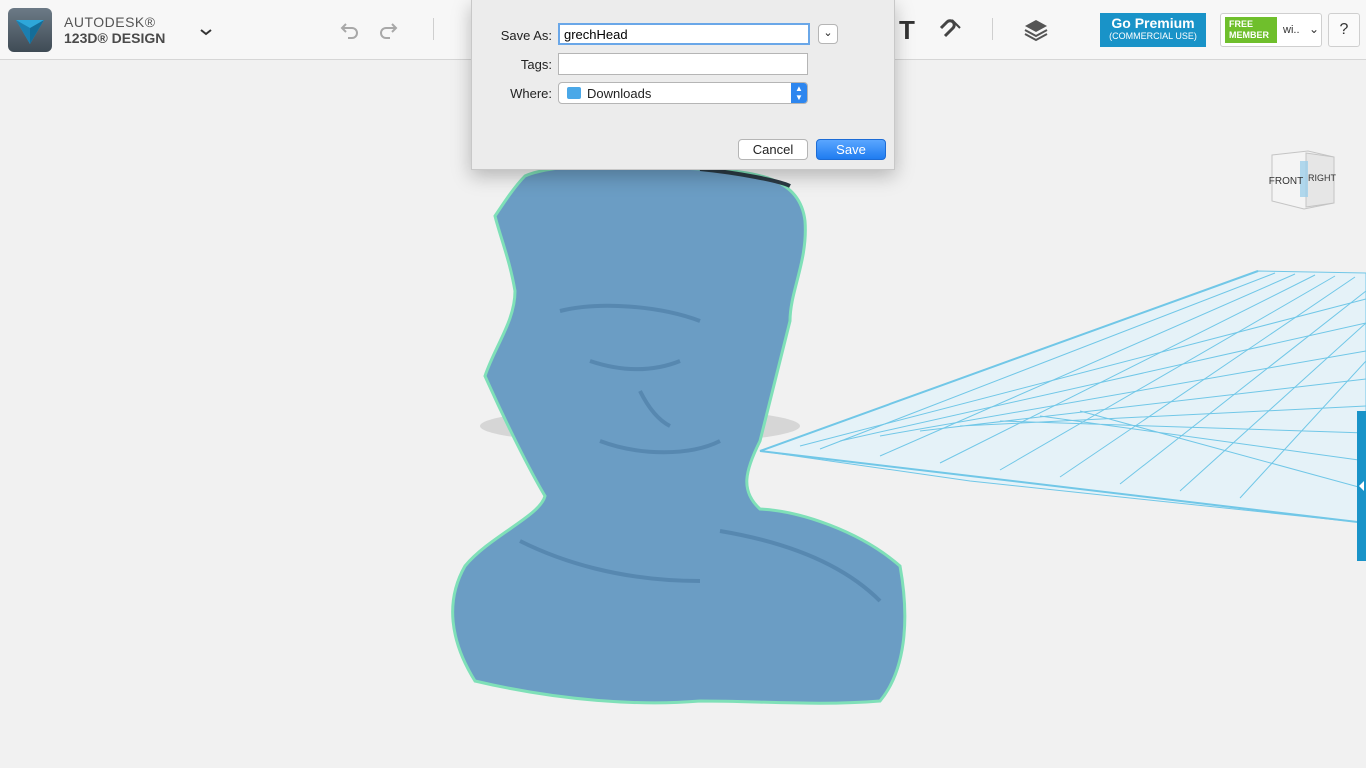 Image resolution: width=1366 pixels, height=768 pixels. I want to click on cancel-button: Cancel, so click(773, 149).